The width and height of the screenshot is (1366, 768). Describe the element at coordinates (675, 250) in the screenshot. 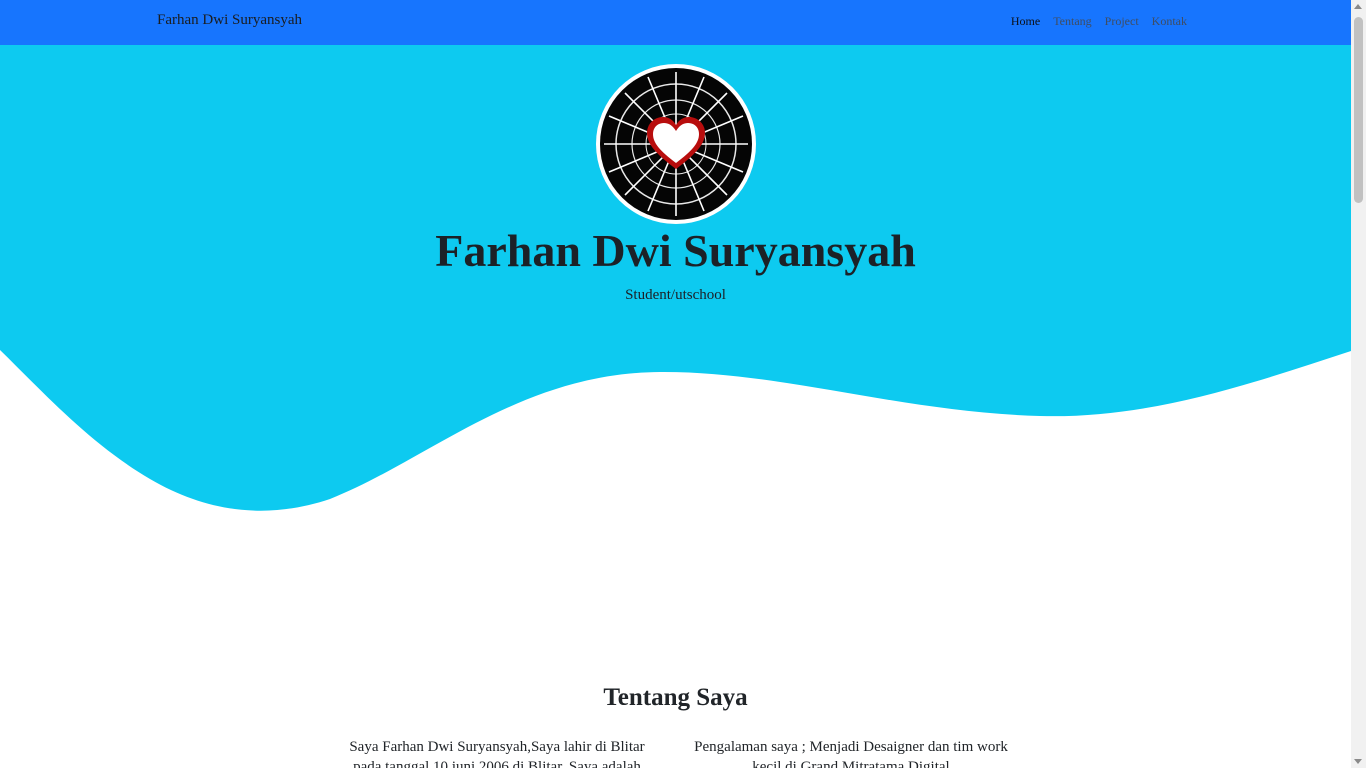

I see `hero-title: Farhan Dwi Suryansyah` at that location.